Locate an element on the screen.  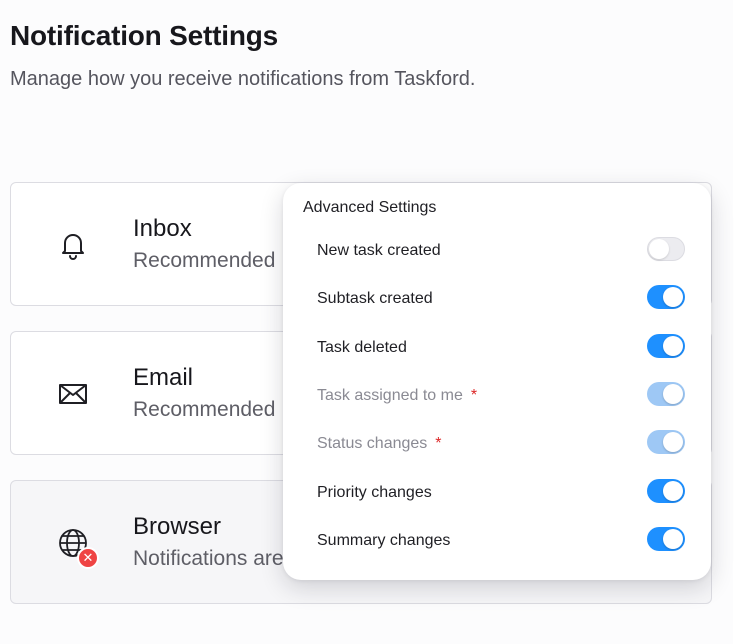
setting-row-priority-changes: Priority changes is located at coordinates (501, 494).